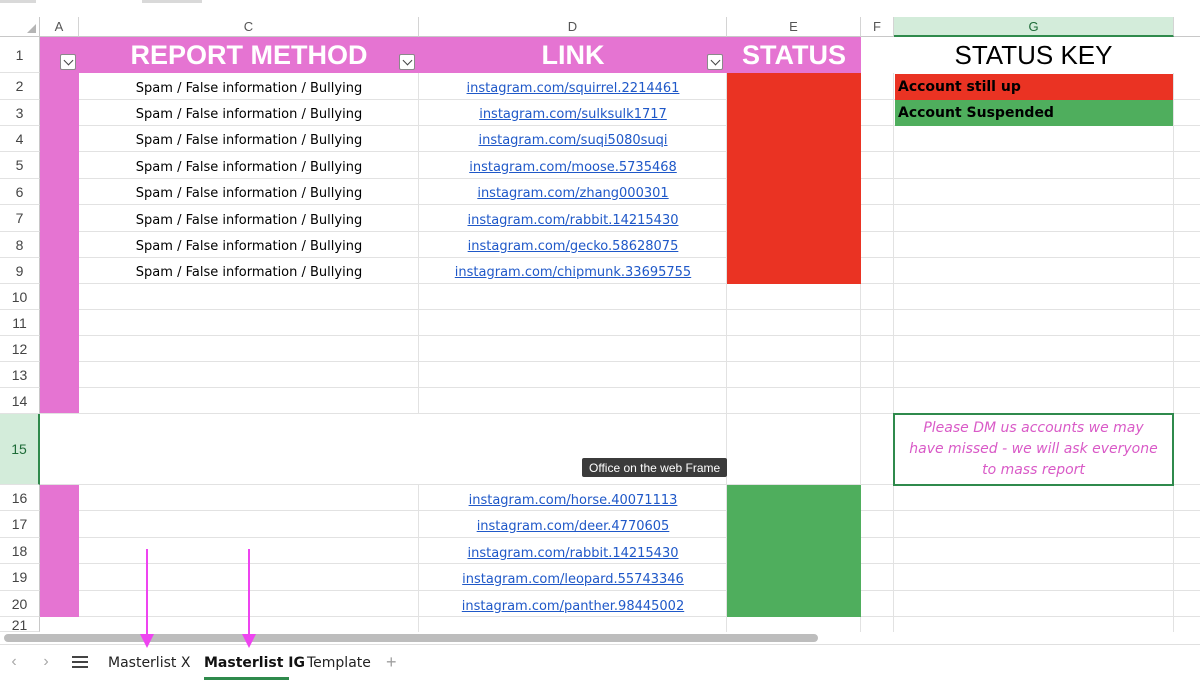  Describe the element at coordinates (20, 271) in the screenshot. I see `row-header-9: 9` at that location.